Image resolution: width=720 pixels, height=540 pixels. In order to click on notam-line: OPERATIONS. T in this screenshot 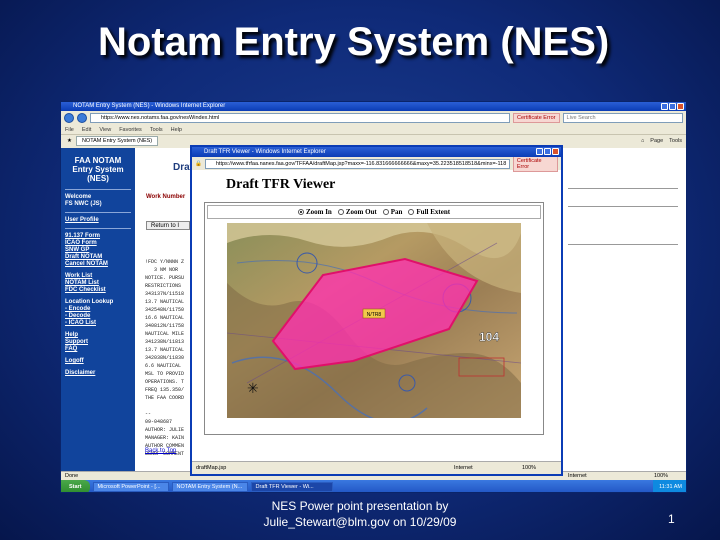, I will do `click(165, 382)`.